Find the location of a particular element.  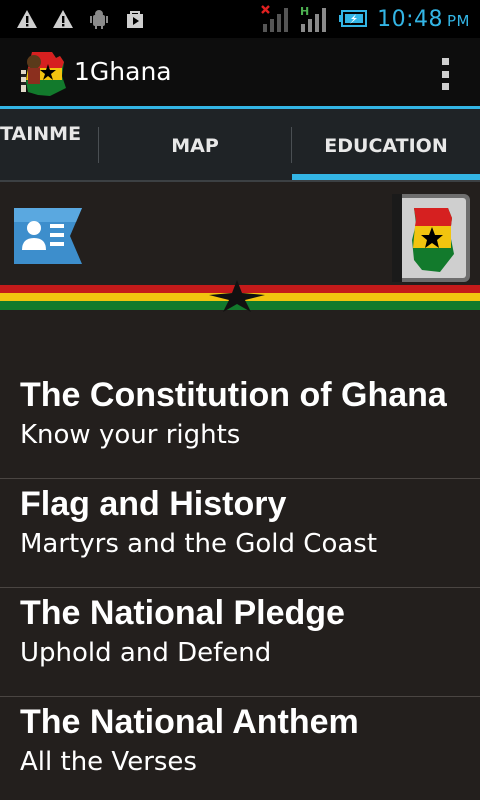

list-item-subtitle: Martyrs and the Gold Coast is located at coordinates (199, 544).